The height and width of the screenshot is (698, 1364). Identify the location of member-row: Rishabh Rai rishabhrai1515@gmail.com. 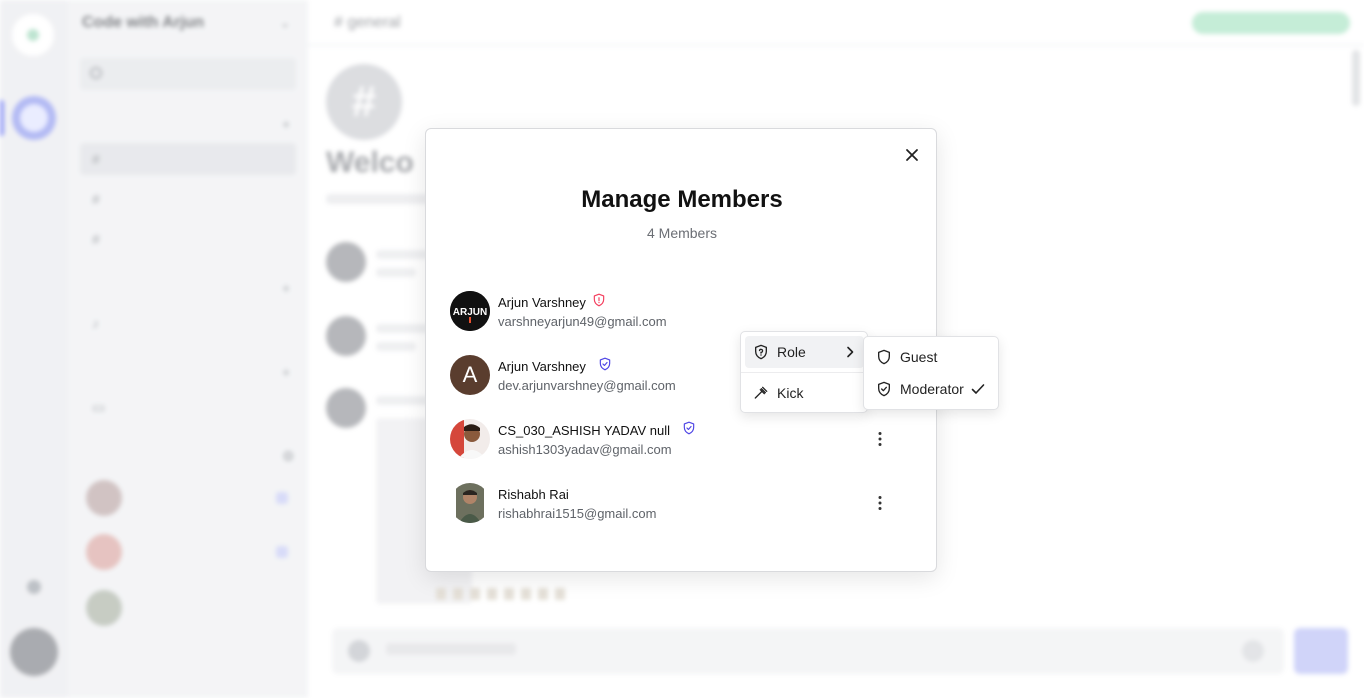
(670, 505).